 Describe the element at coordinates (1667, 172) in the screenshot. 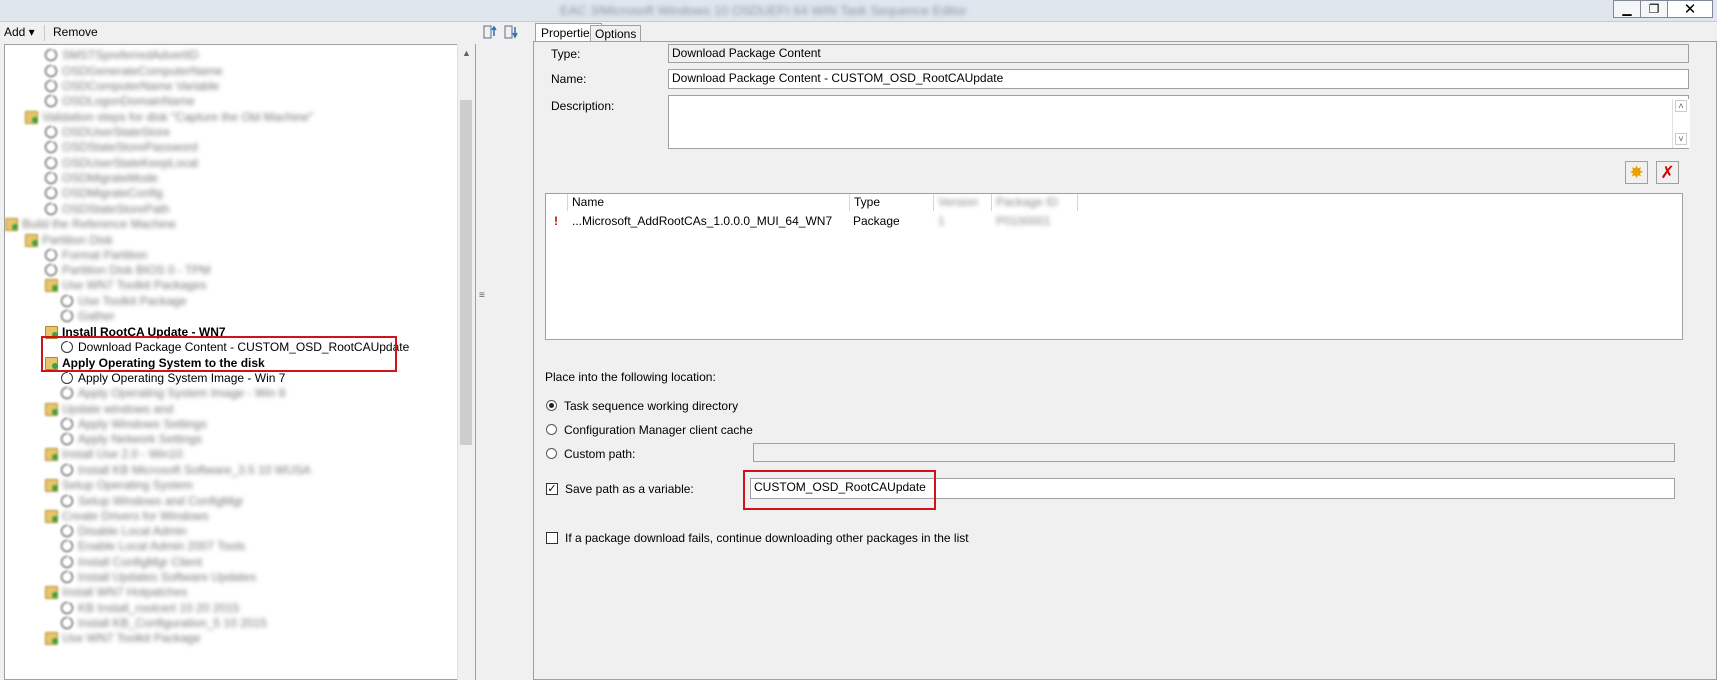

I see `remove-package-button: ✗` at that location.